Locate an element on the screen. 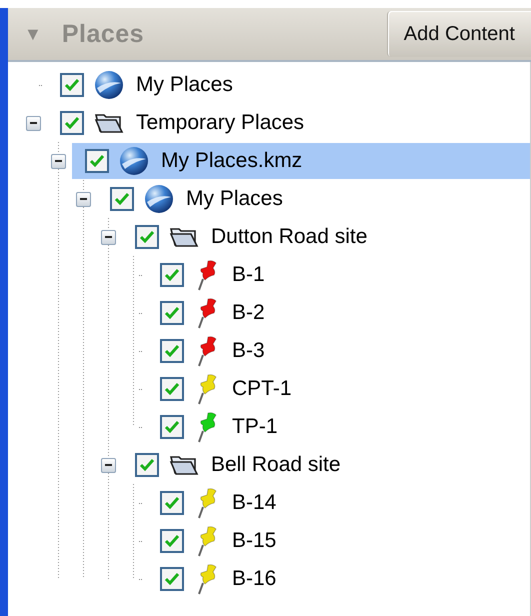 Image resolution: width=531 pixels, height=616 pixels. item-label: Bell Road site is located at coordinates (276, 465).